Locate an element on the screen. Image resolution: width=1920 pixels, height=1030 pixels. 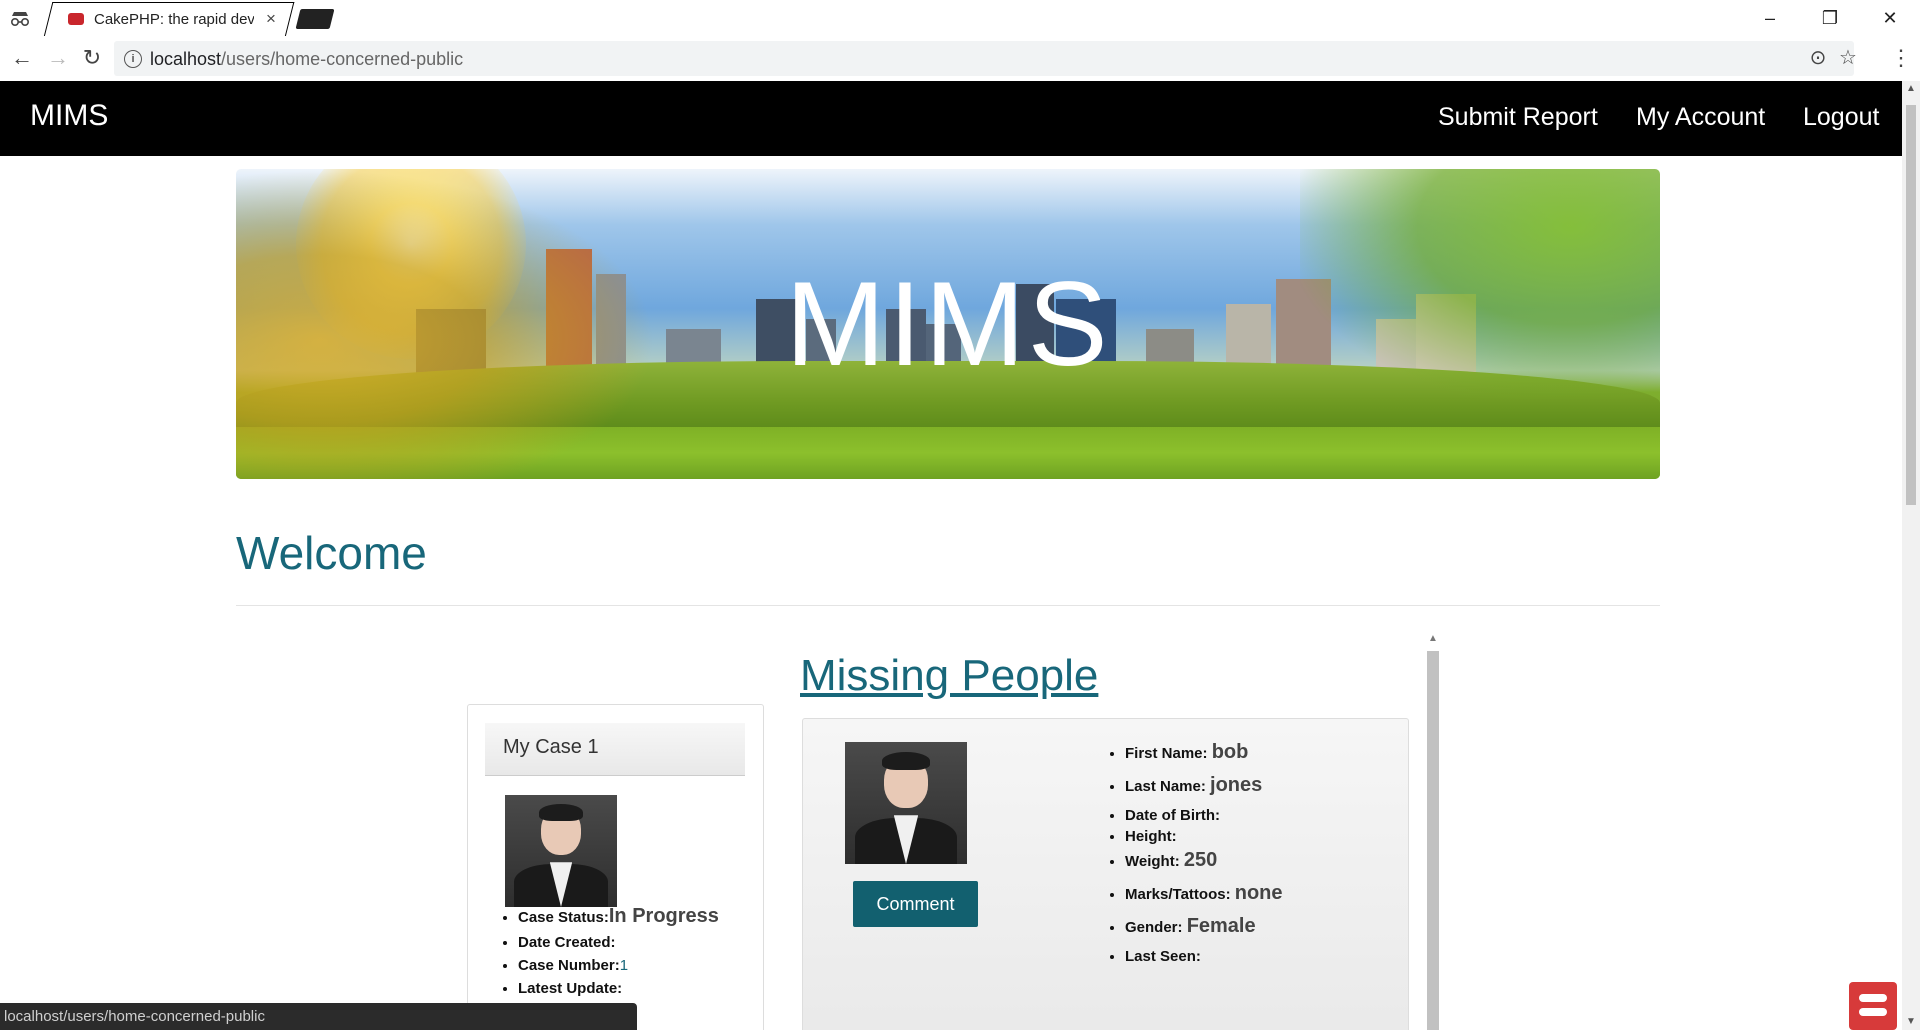
hero-title: MIMS is located at coordinates (948, 324).